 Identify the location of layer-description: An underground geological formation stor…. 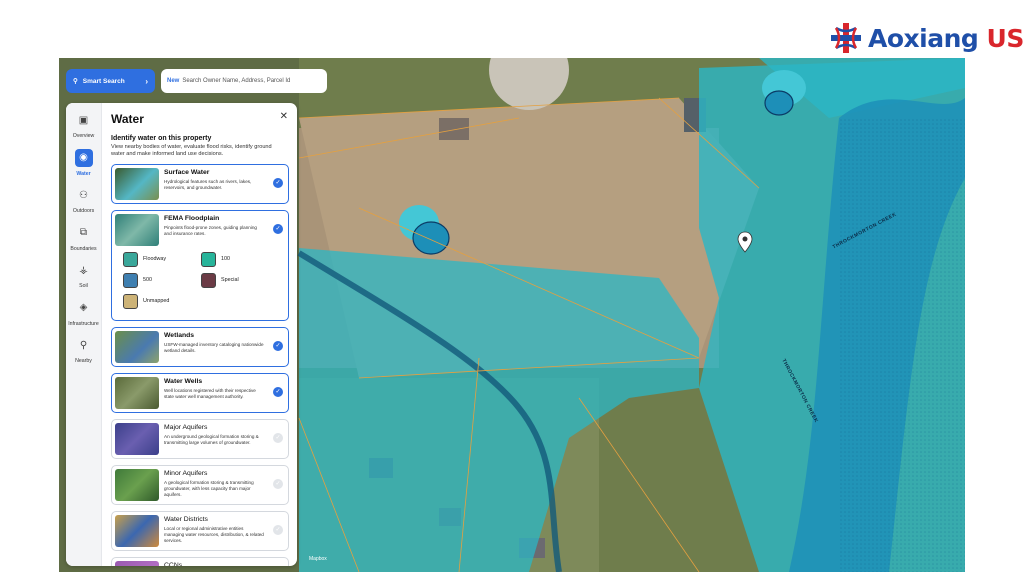
(211, 439).